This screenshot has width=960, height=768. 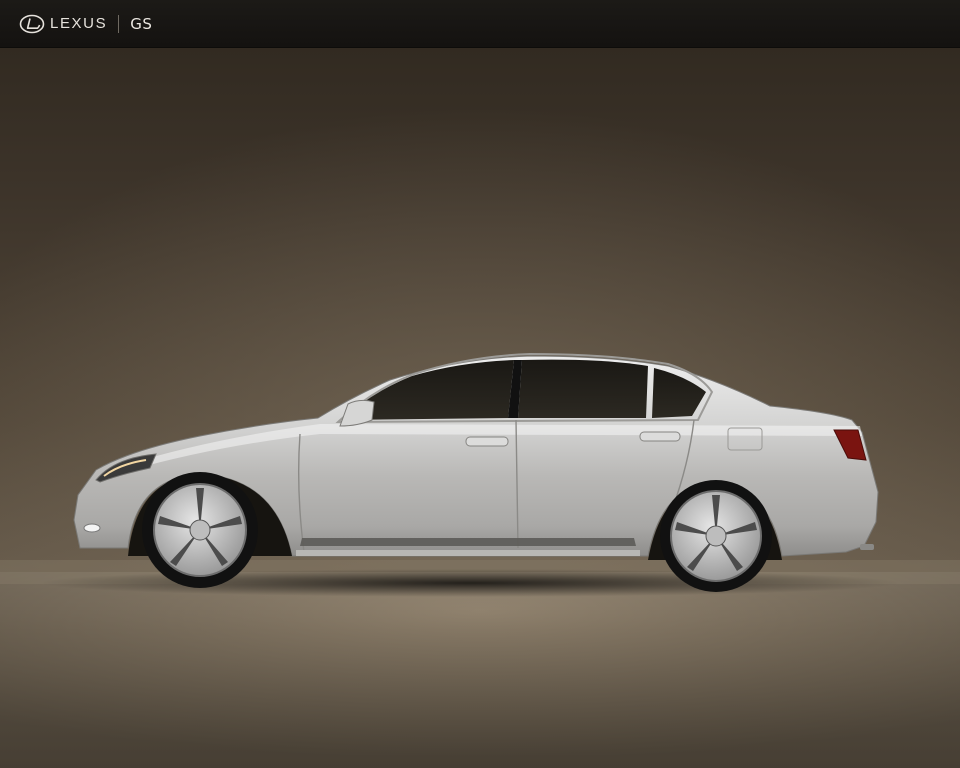 I want to click on brand-logo: LEXUS, so click(x=63, y=23).